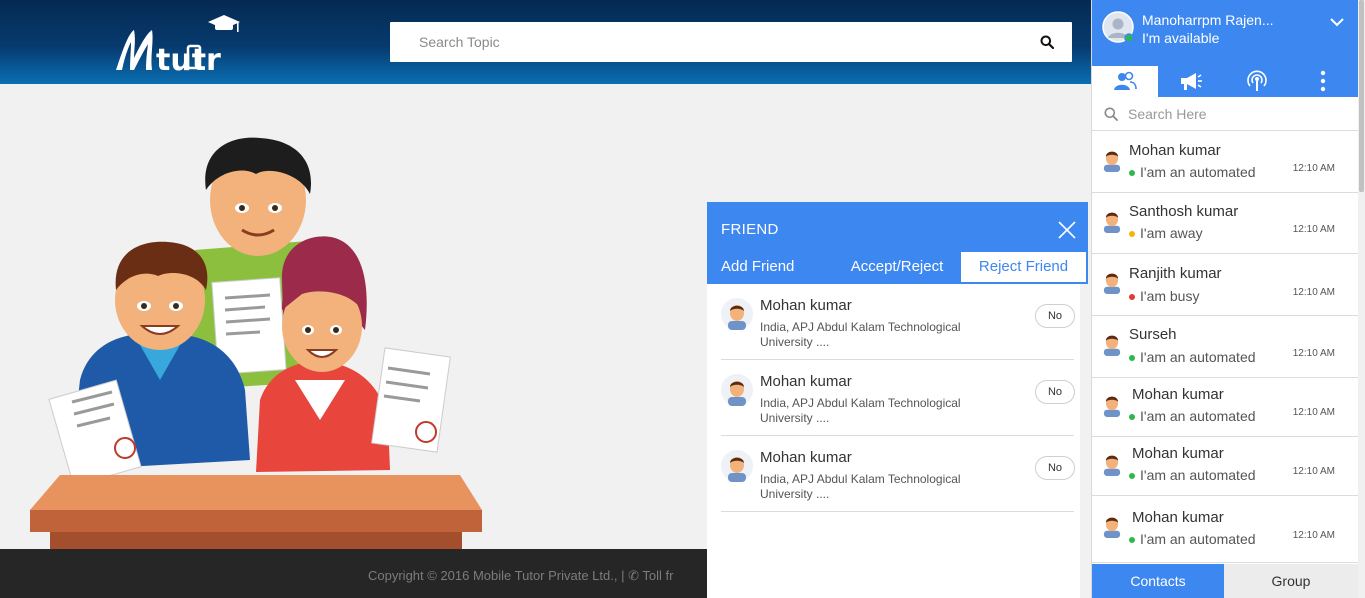 The height and width of the screenshot is (598, 1365). Describe the element at coordinates (1170, 296) in the screenshot. I see `contact-message: I'am busy` at that location.